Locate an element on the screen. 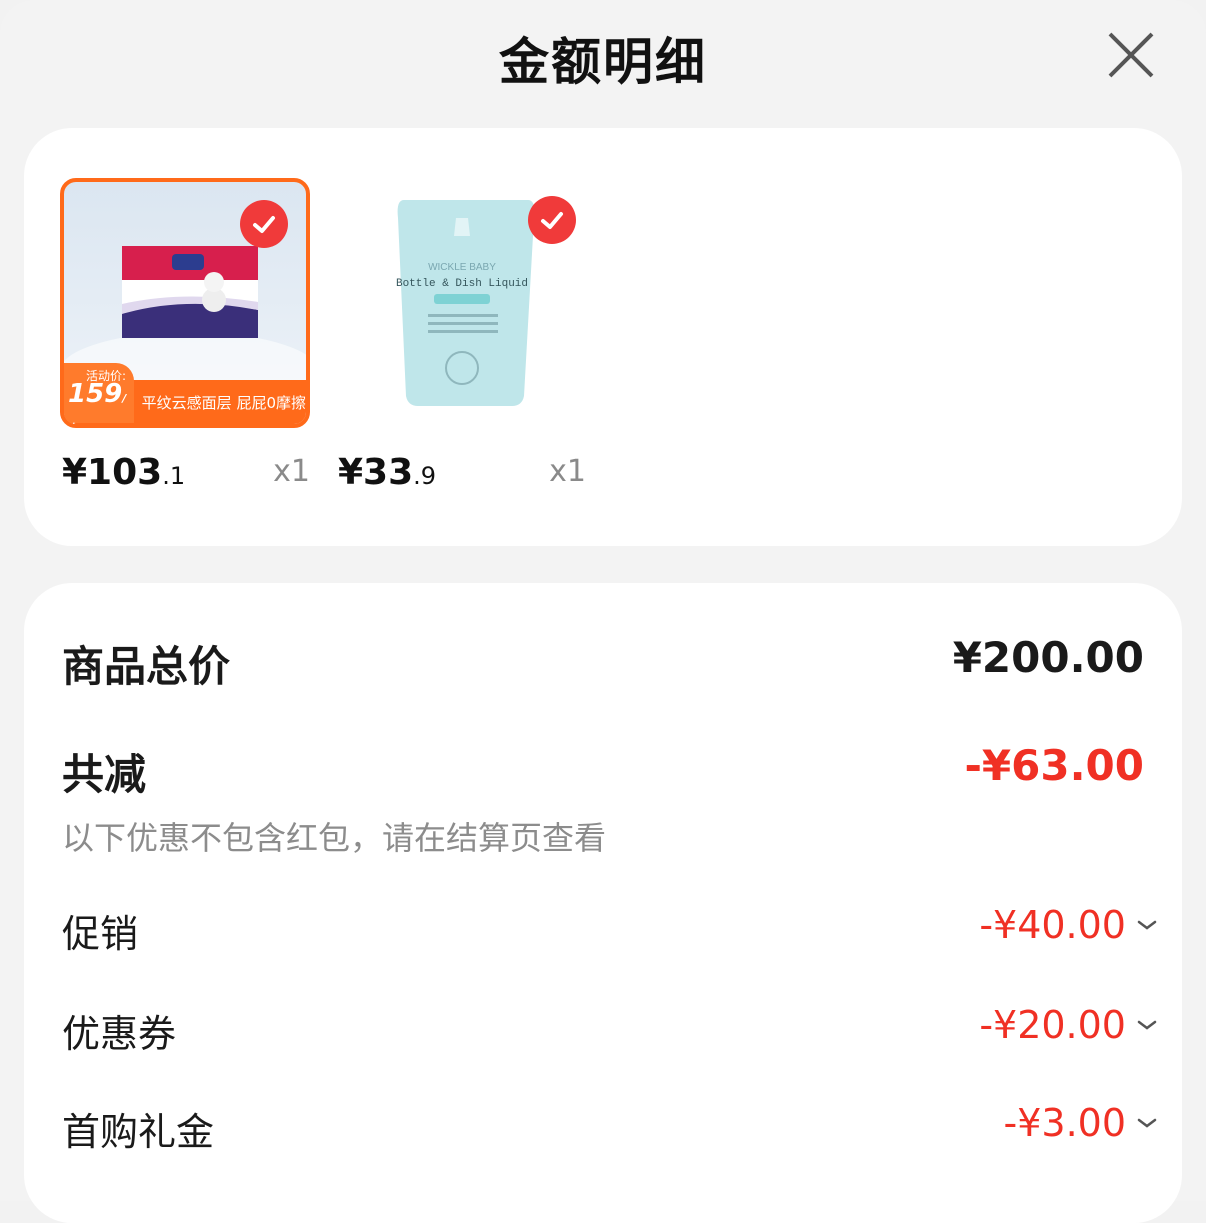  detail-label: 优惠券 is located at coordinates (119, 1034).